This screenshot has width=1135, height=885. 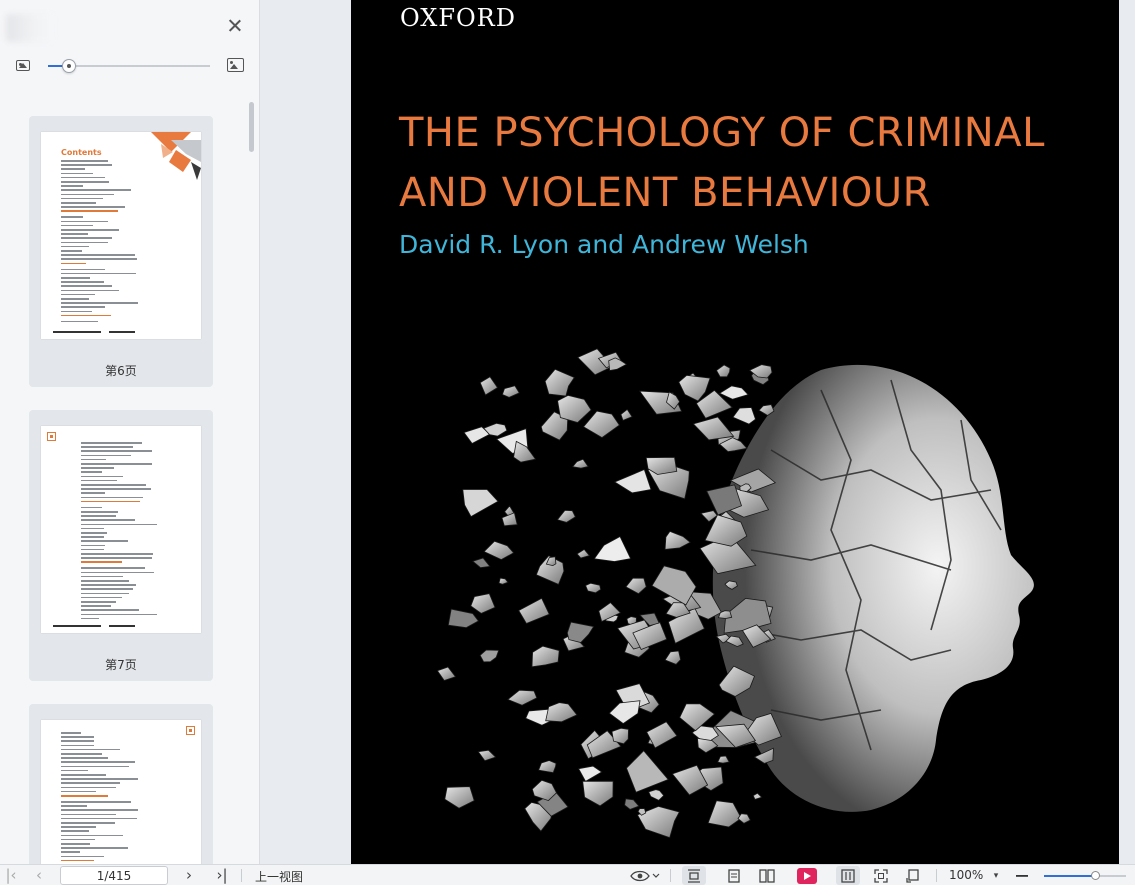 I want to click on zoom-out-icon, so click(x=1022, y=875).